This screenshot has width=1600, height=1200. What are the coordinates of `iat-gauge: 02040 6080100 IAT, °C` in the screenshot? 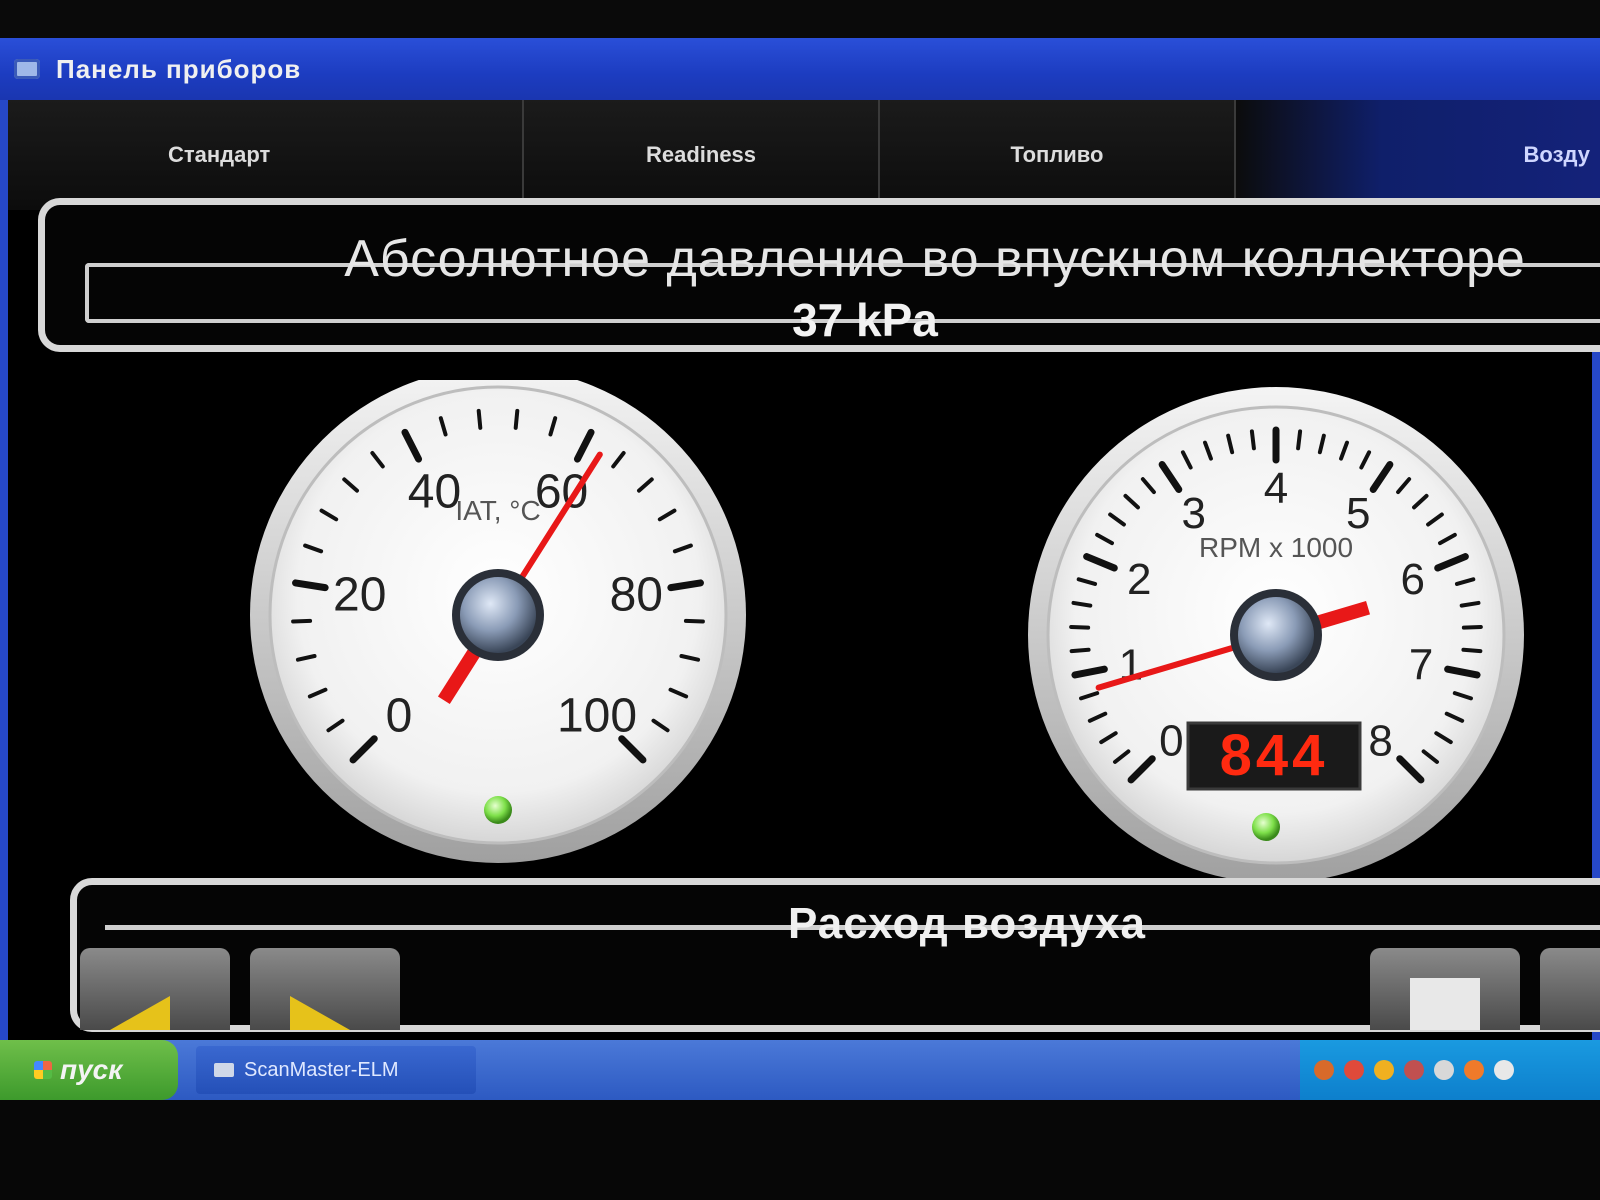 It's located at (498, 615).